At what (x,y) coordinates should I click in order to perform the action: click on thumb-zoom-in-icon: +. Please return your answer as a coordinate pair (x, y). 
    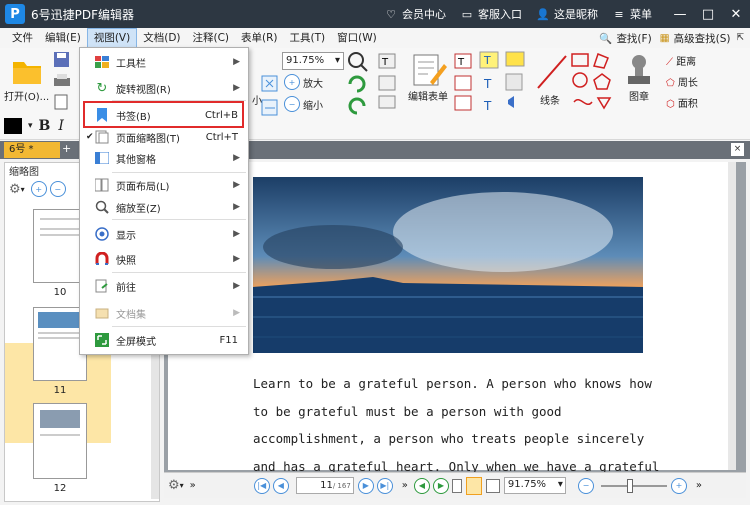
    Looking at the image, I should click on (38, 189).